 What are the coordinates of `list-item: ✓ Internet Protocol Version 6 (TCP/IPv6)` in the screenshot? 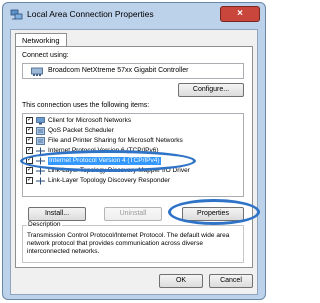 It's located at (133, 151).